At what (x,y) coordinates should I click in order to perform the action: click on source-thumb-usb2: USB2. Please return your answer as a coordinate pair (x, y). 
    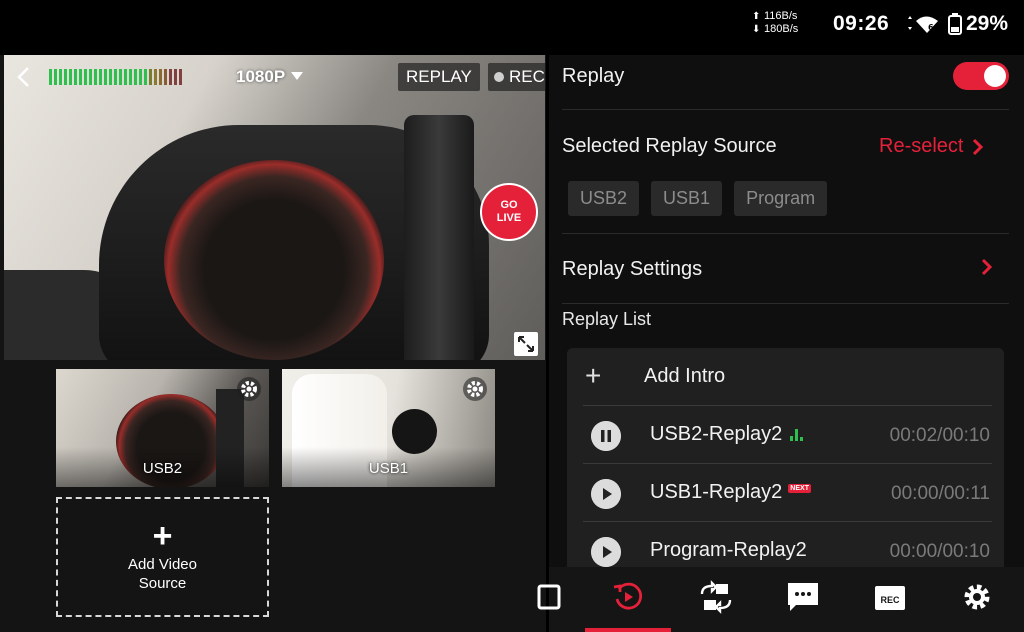
    Looking at the image, I should click on (162, 428).